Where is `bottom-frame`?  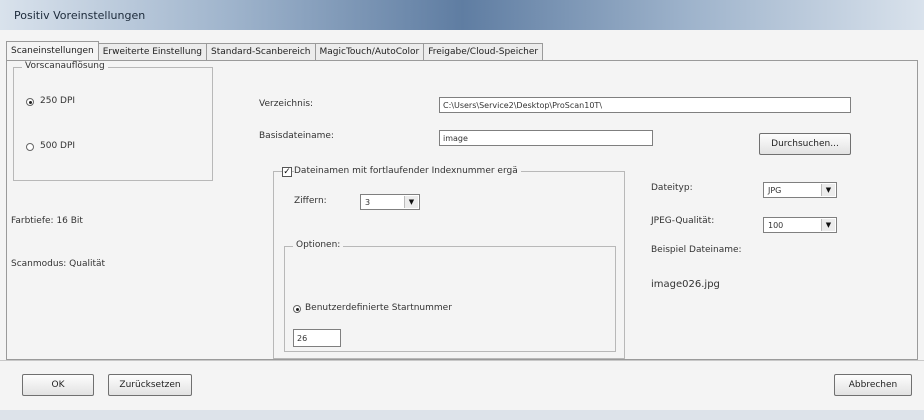 bottom-frame is located at coordinates (462, 415).